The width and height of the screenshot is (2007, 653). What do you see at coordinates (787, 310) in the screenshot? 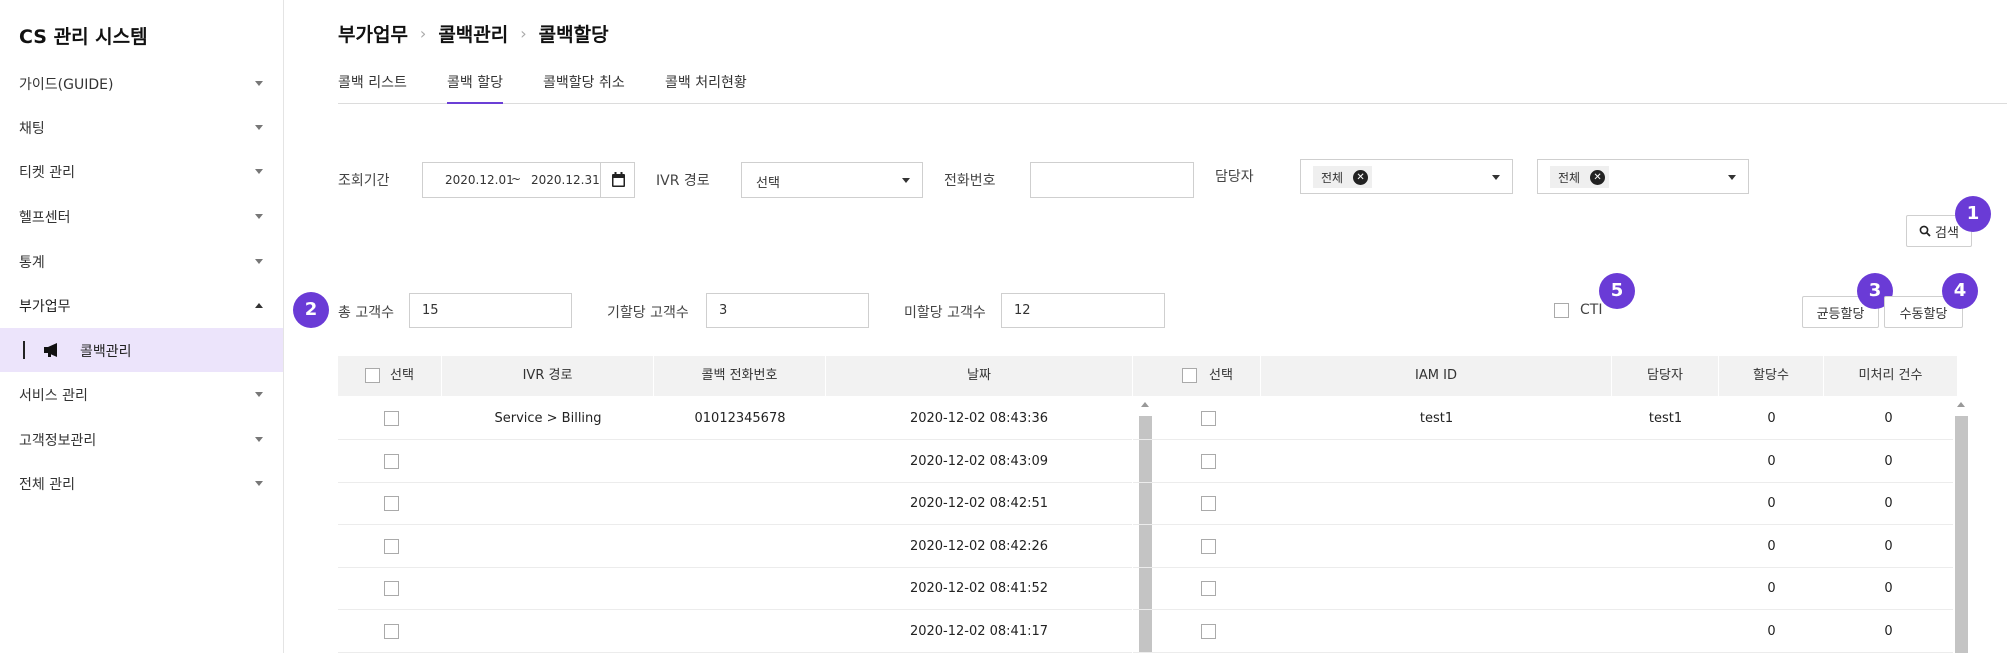
I see `assigned-customers-field: 3` at bounding box center [787, 310].